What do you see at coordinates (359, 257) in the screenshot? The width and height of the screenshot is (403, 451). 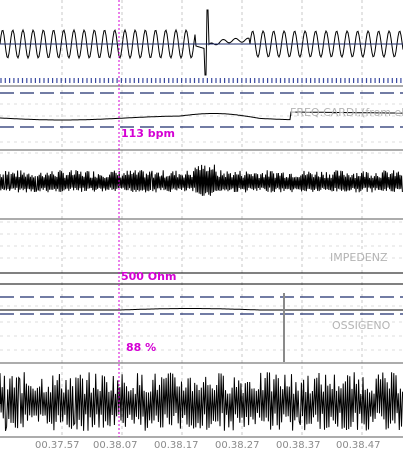 I see `channel-label-impedance: IMPEDENZ` at bounding box center [359, 257].